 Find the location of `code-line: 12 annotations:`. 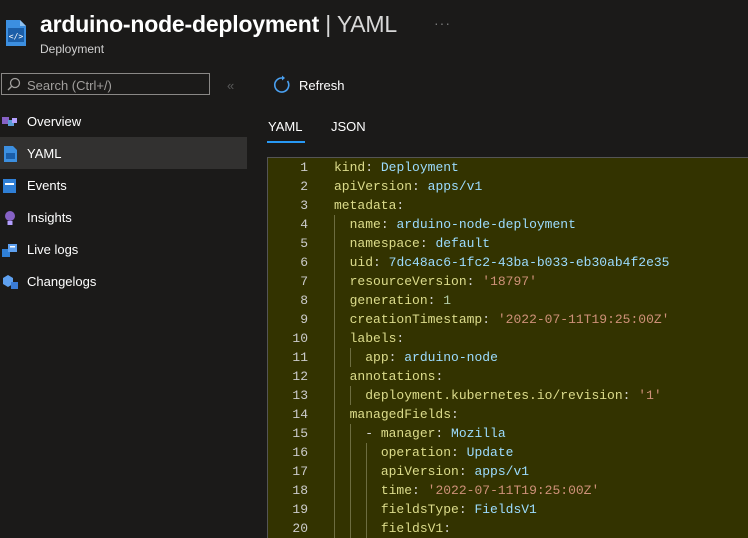

code-line: 12 annotations: is located at coordinates (508, 376).